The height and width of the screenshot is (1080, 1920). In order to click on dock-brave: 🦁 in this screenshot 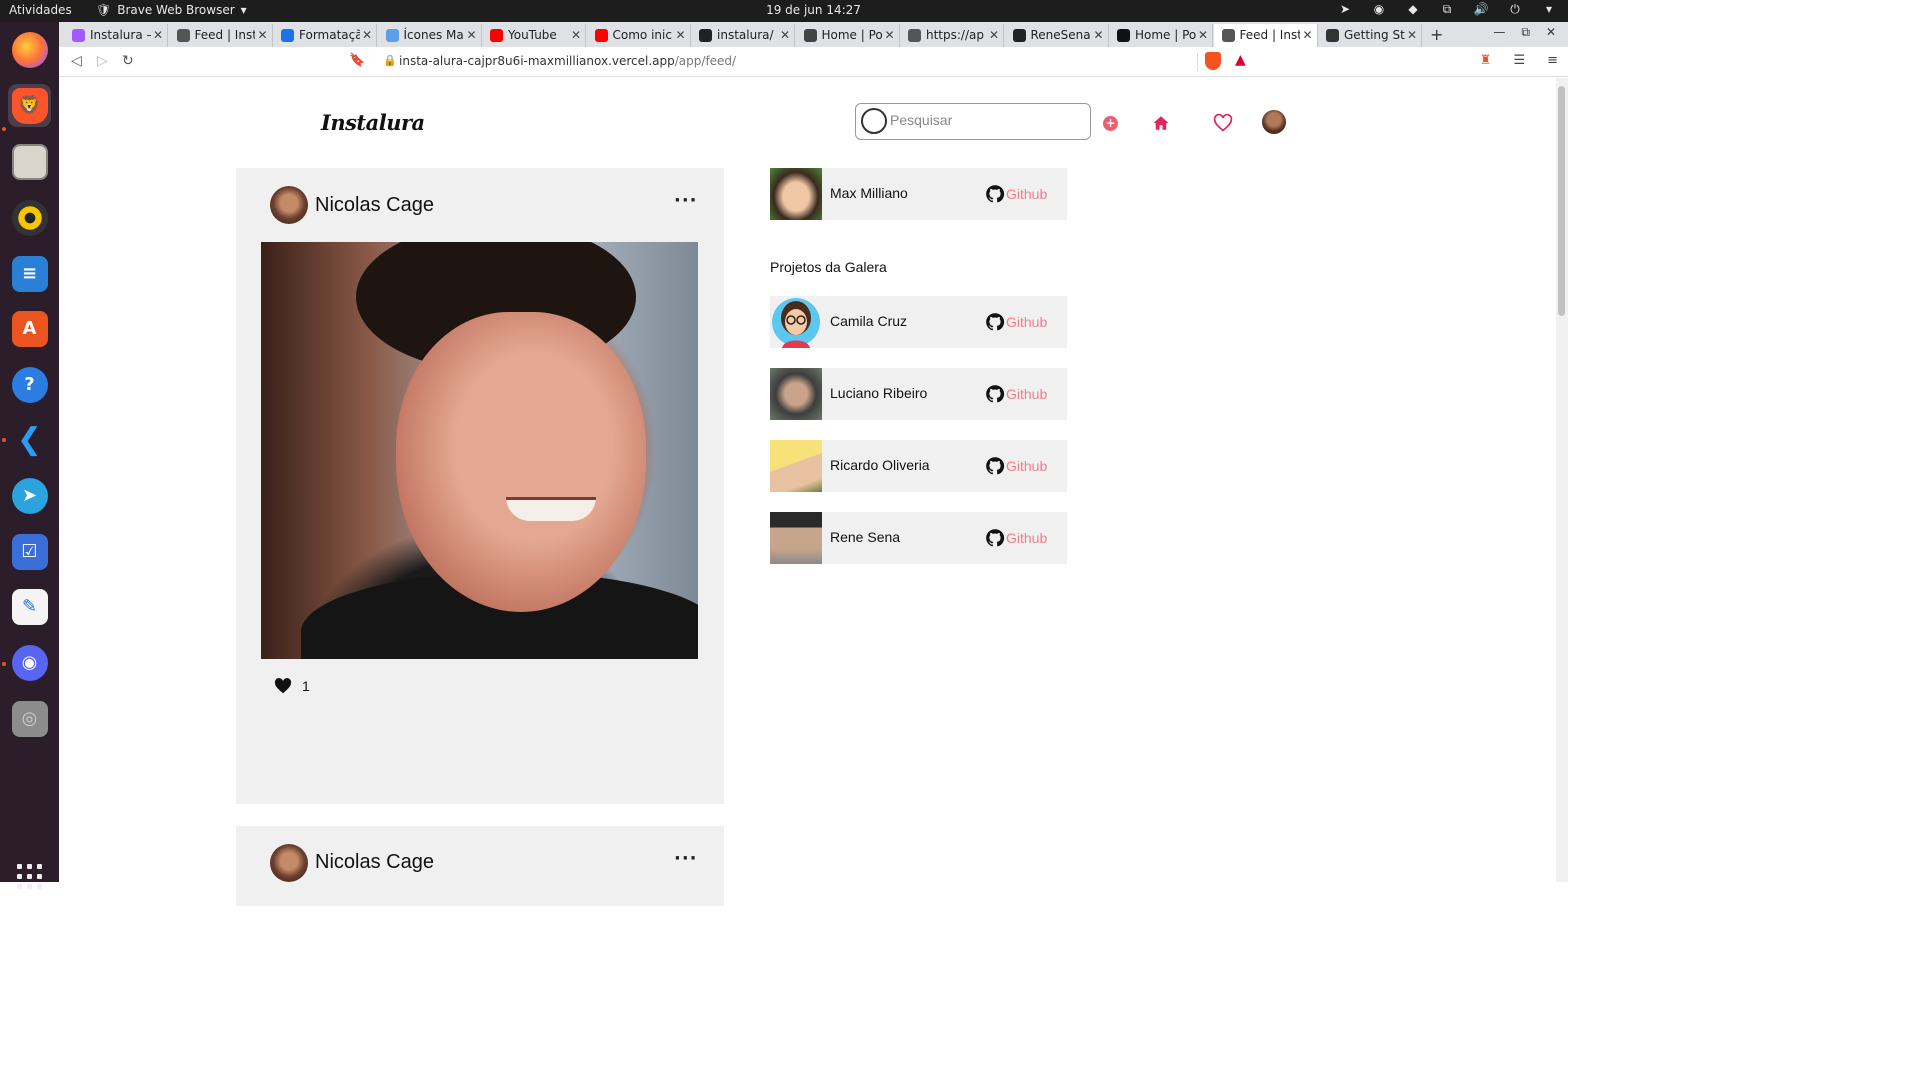, I will do `click(29, 105)`.